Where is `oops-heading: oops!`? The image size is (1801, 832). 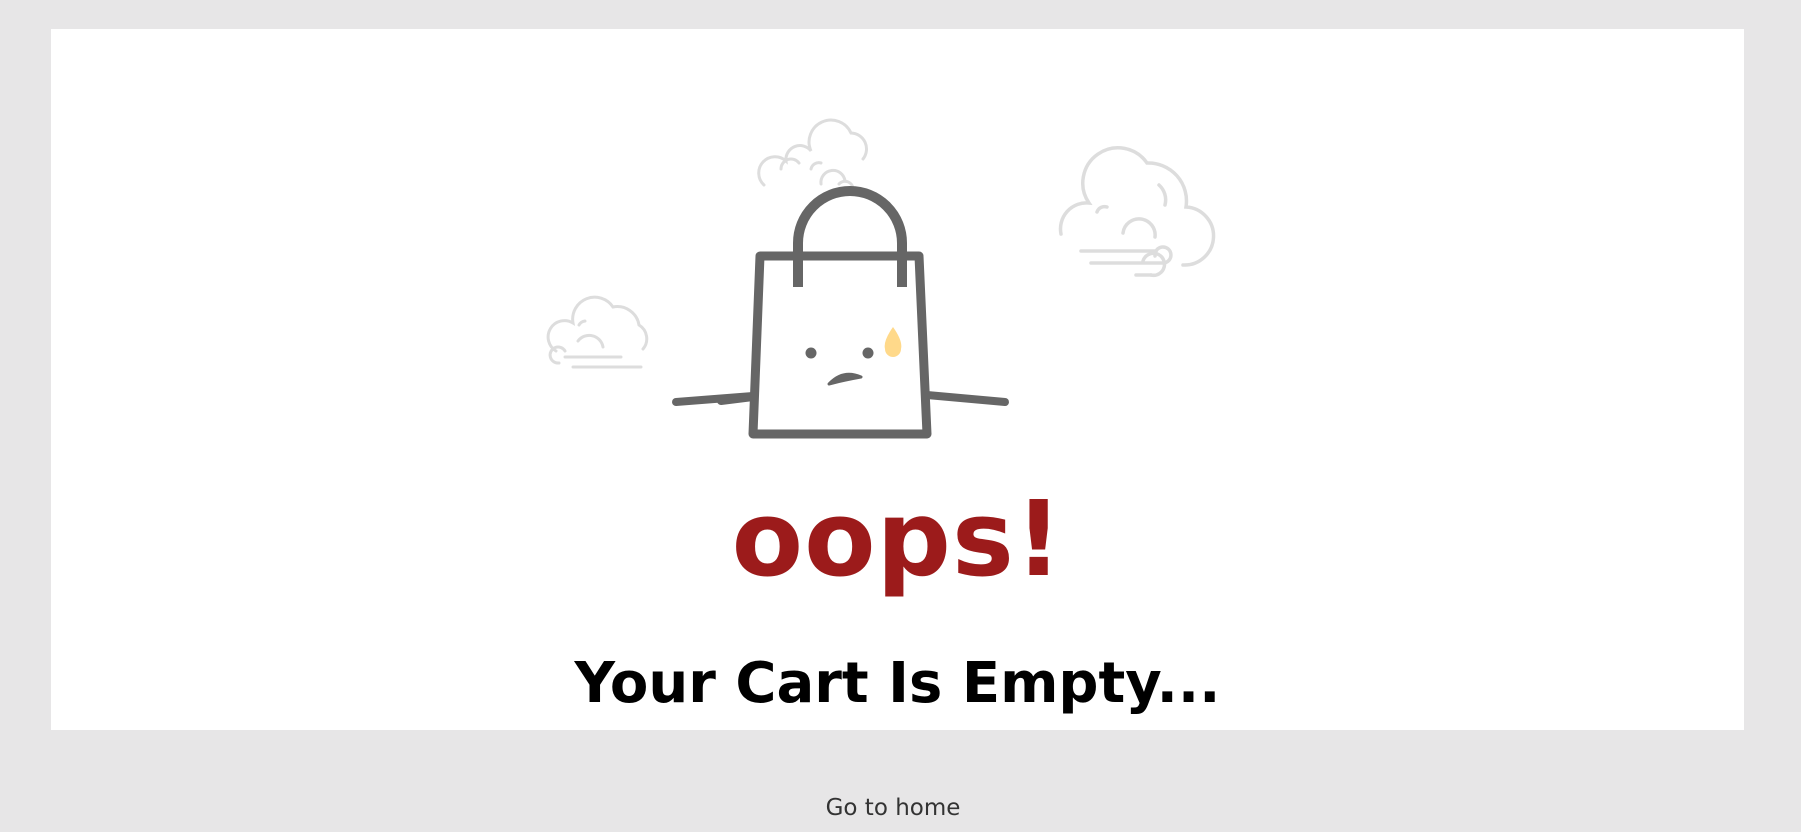 oops-heading: oops! is located at coordinates (897, 539).